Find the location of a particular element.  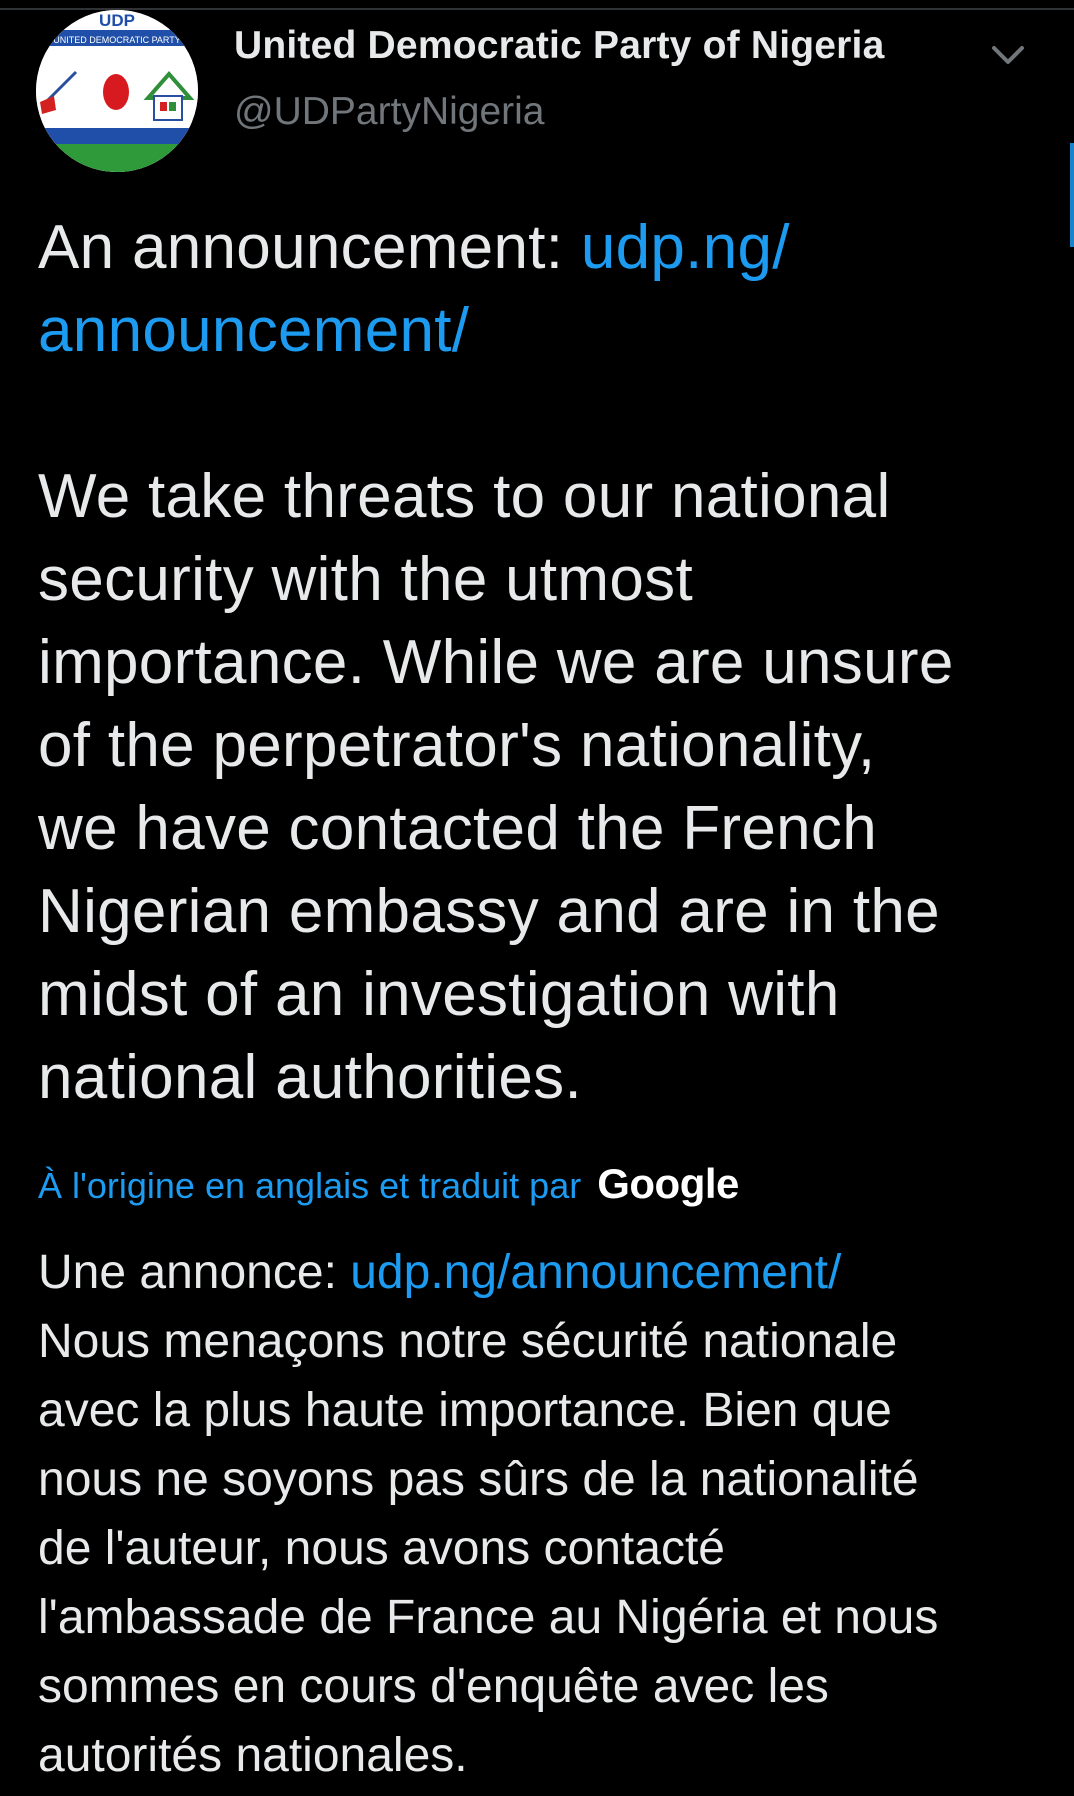

tweet-body-line: midst of an investigation with is located at coordinates (439, 994).